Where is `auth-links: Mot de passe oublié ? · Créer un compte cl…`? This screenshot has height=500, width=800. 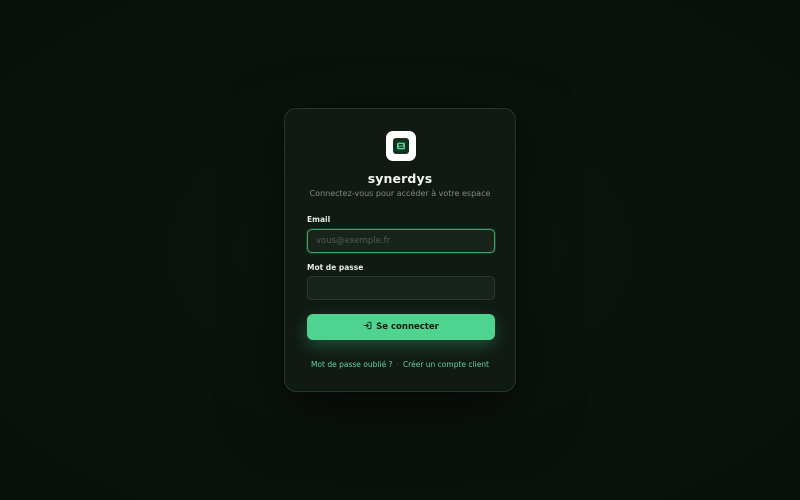 auth-links: Mot de passe oublié ? · Créer un compte cl… is located at coordinates (400, 364).